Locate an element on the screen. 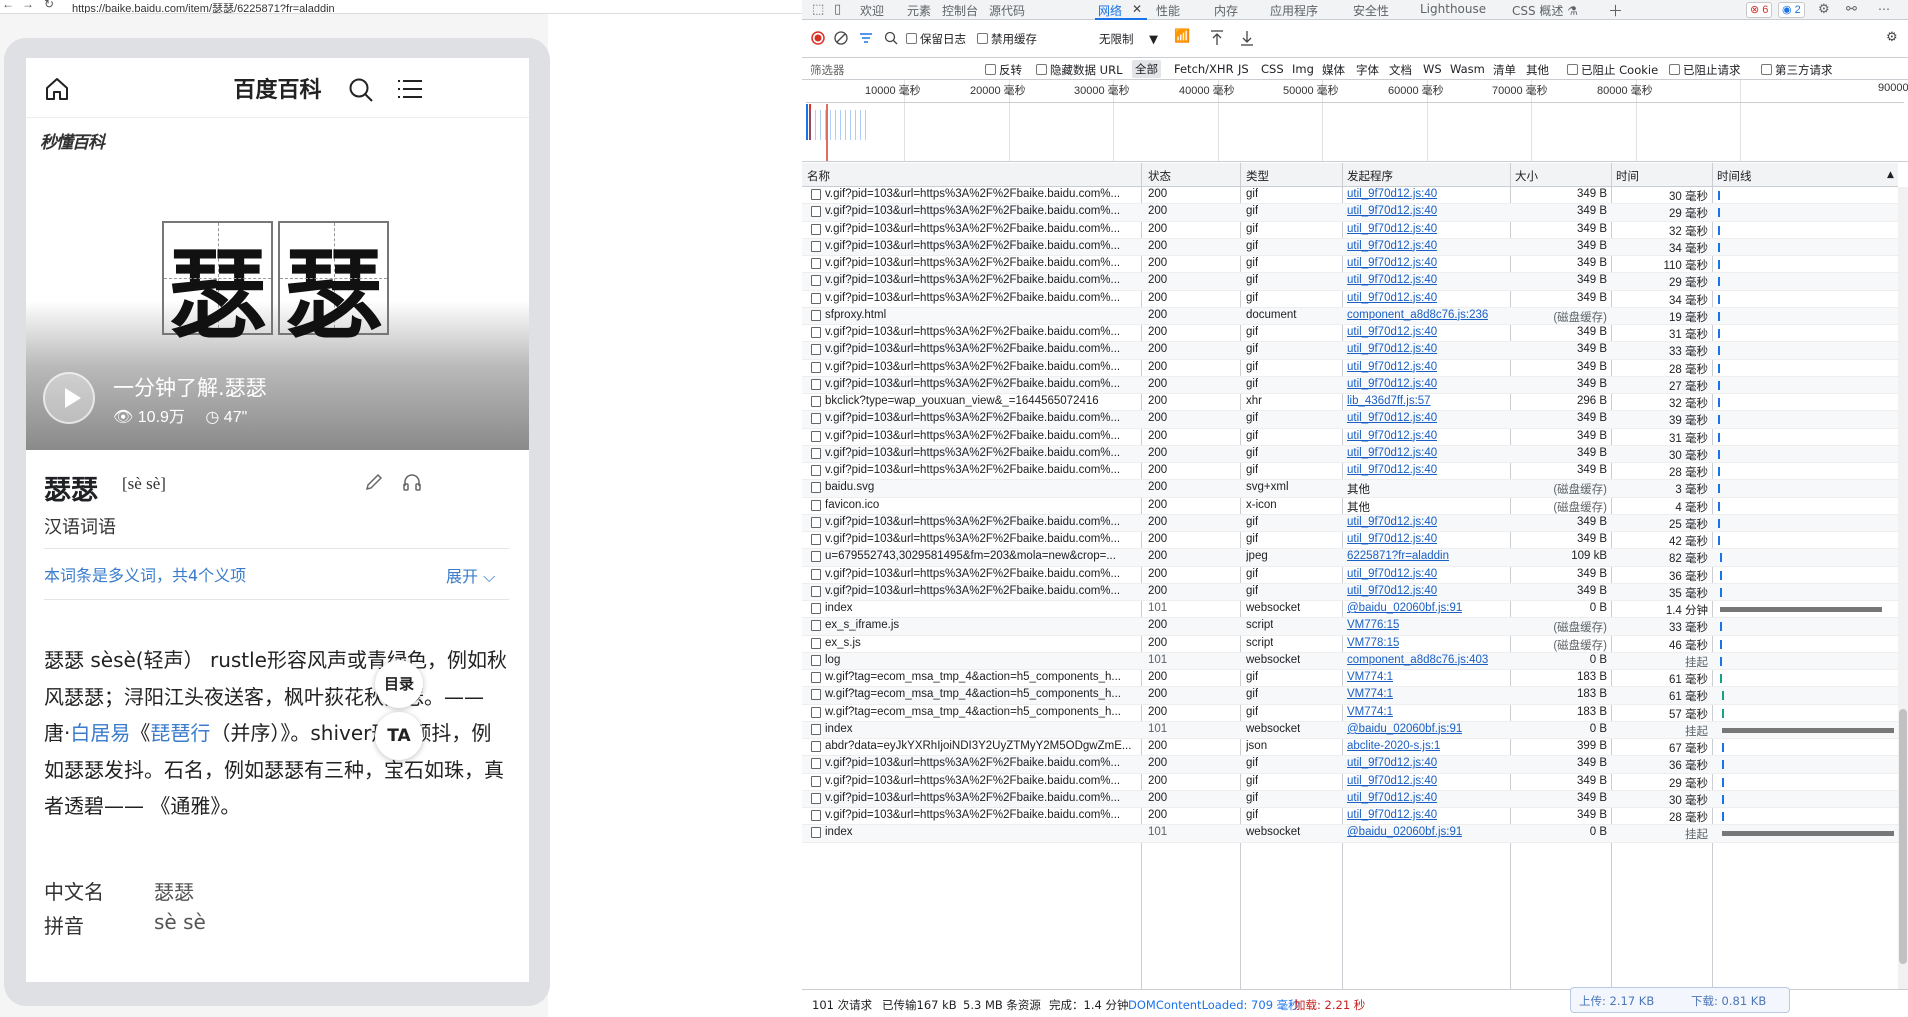  type-filter-all: 全部 is located at coordinates (1146, 69).